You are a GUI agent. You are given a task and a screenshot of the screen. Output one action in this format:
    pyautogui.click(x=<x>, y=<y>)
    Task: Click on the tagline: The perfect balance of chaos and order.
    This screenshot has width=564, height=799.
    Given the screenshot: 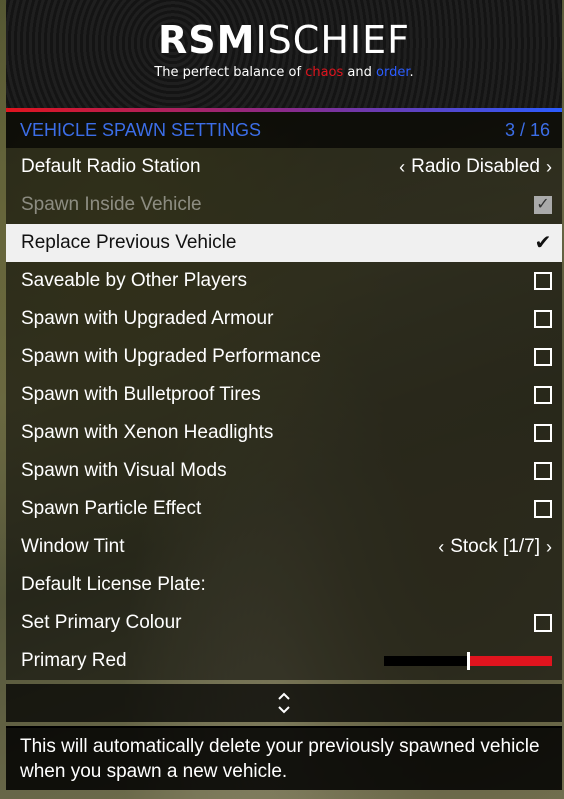 What is the action you would take?
    pyautogui.click(x=284, y=72)
    